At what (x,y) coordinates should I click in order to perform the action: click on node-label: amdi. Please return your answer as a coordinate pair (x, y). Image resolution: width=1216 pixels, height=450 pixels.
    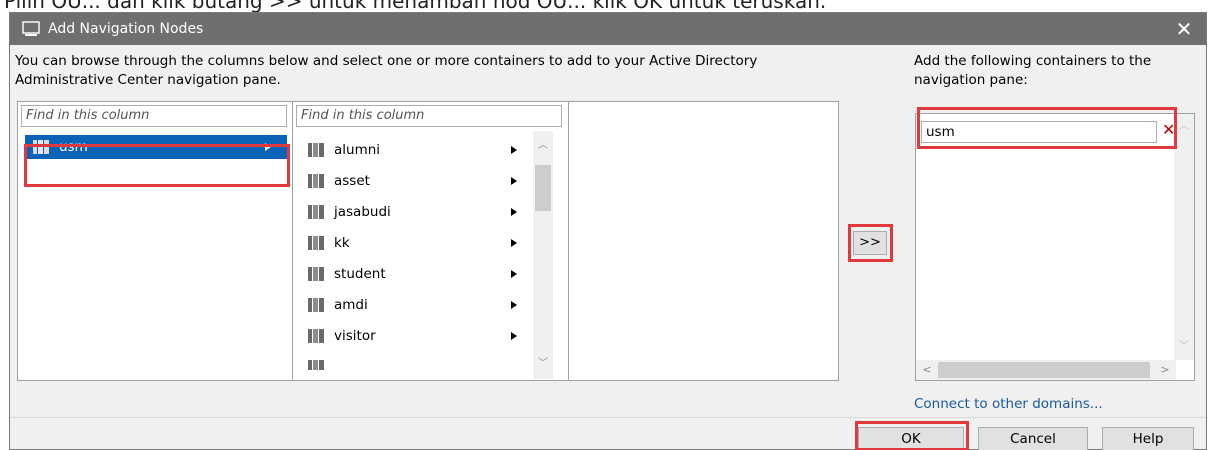
    Looking at the image, I should click on (351, 305).